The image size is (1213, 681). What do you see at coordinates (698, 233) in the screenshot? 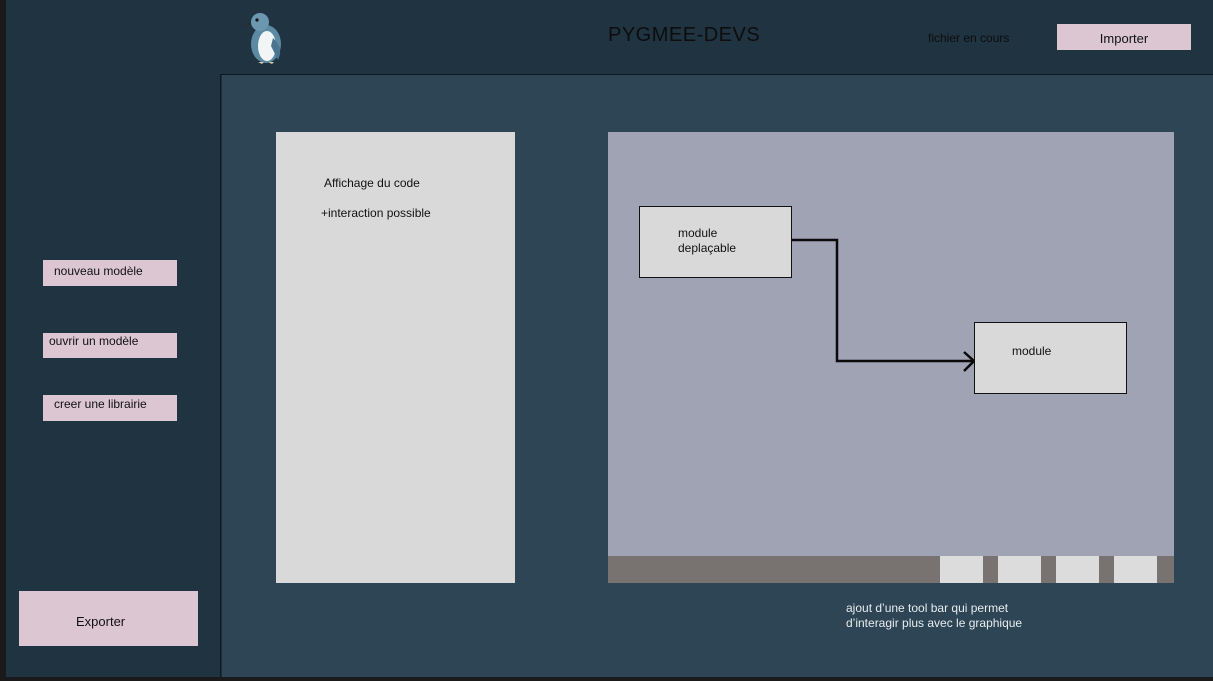
I see `module-a-line1: module` at bounding box center [698, 233].